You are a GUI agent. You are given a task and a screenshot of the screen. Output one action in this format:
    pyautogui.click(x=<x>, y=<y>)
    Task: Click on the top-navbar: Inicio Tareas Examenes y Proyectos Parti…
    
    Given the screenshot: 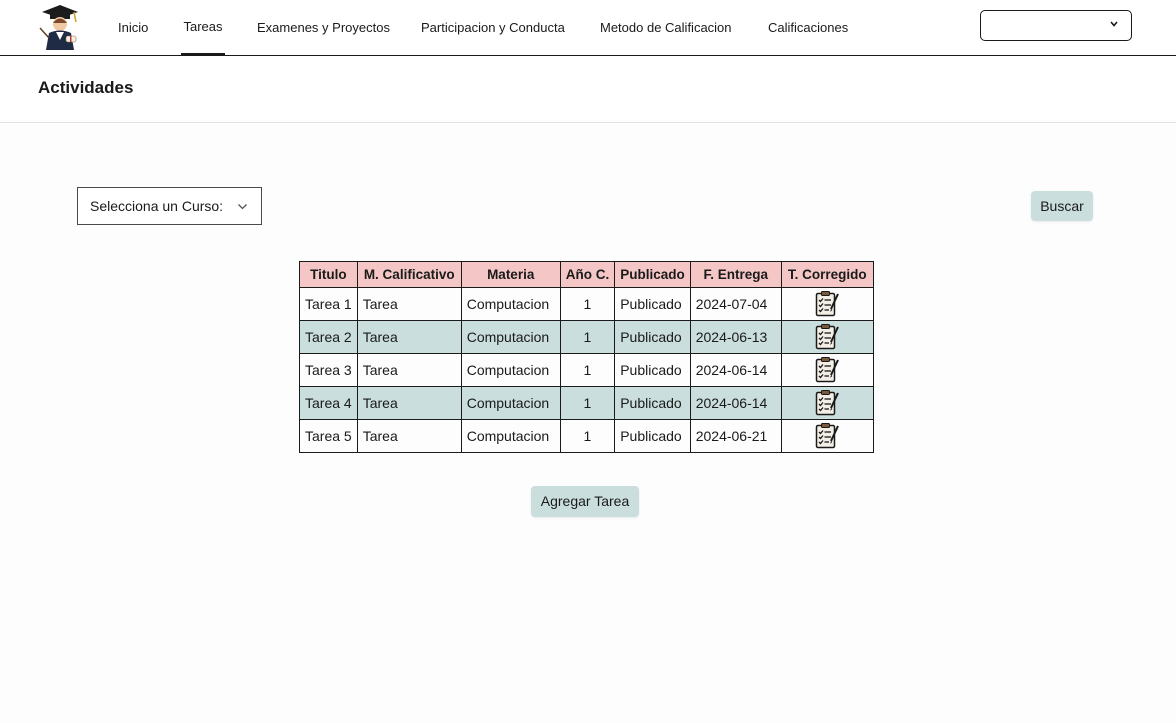 What is the action you would take?
    pyautogui.click(x=588, y=28)
    